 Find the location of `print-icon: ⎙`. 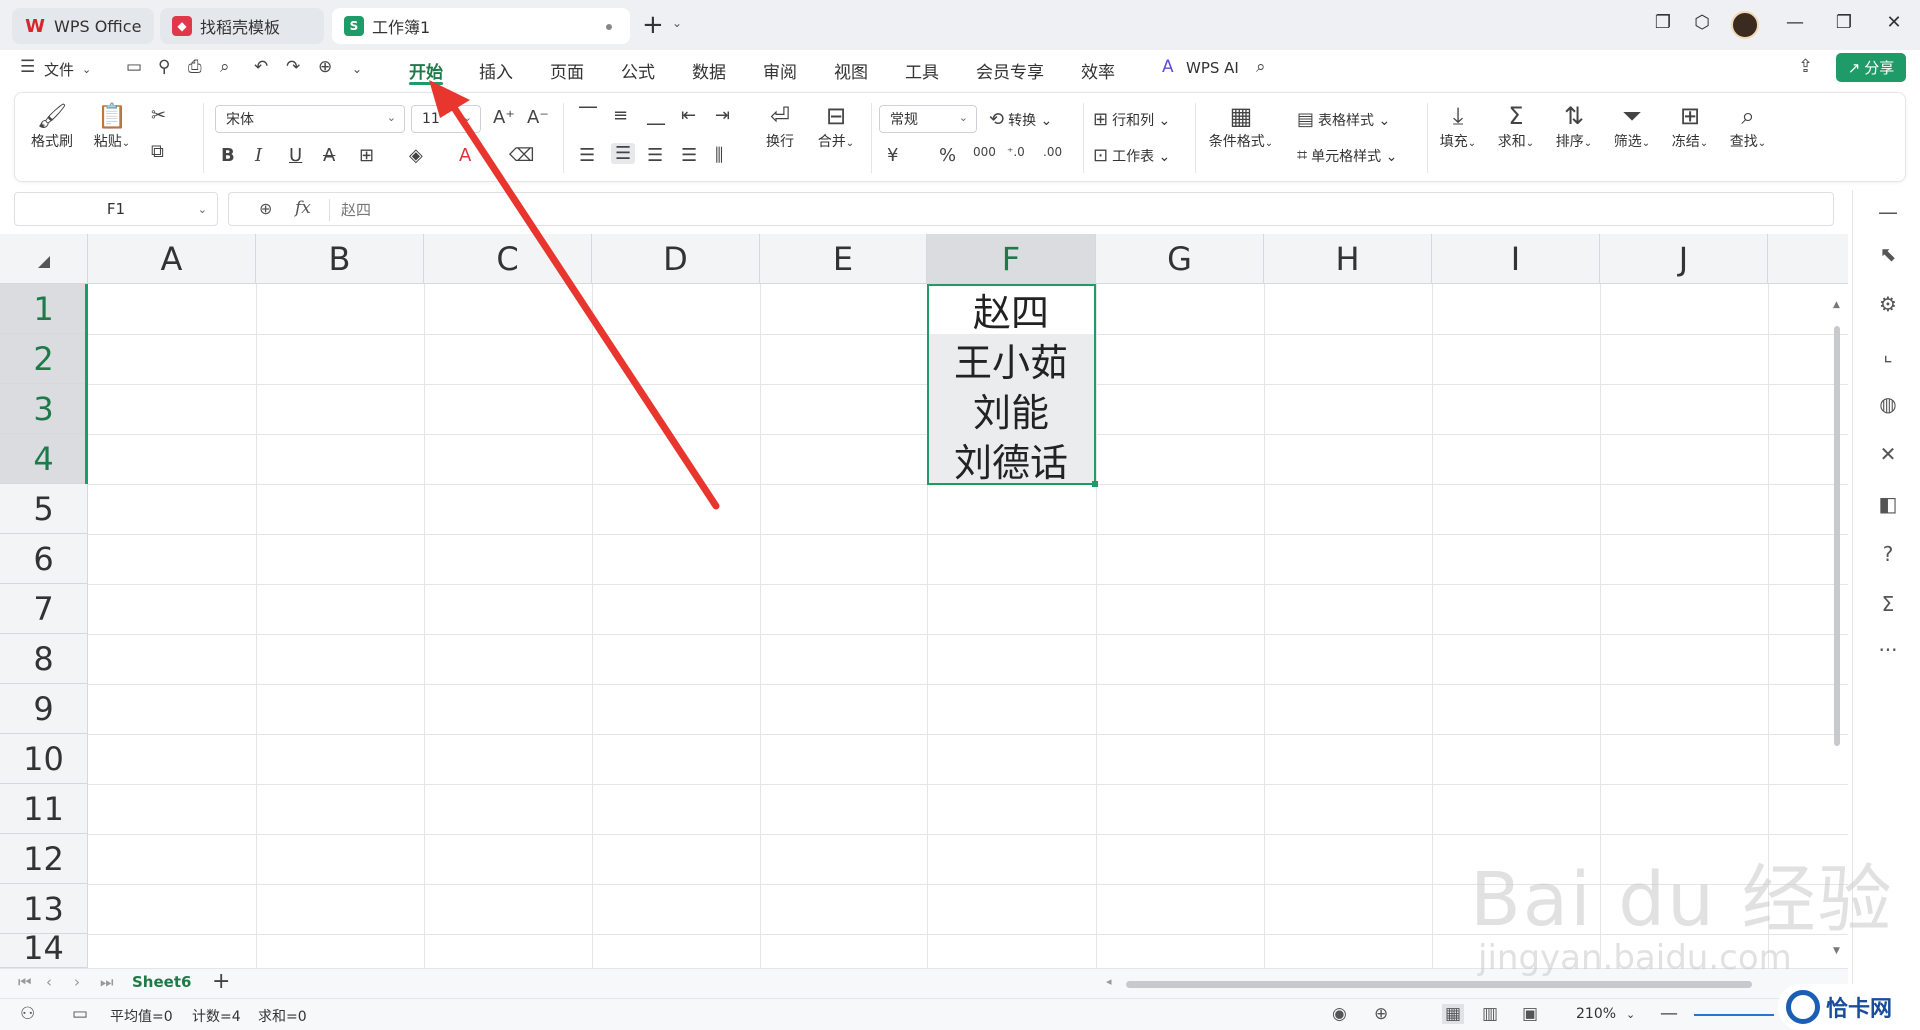

print-icon: ⎙ is located at coordinates (195, 67).